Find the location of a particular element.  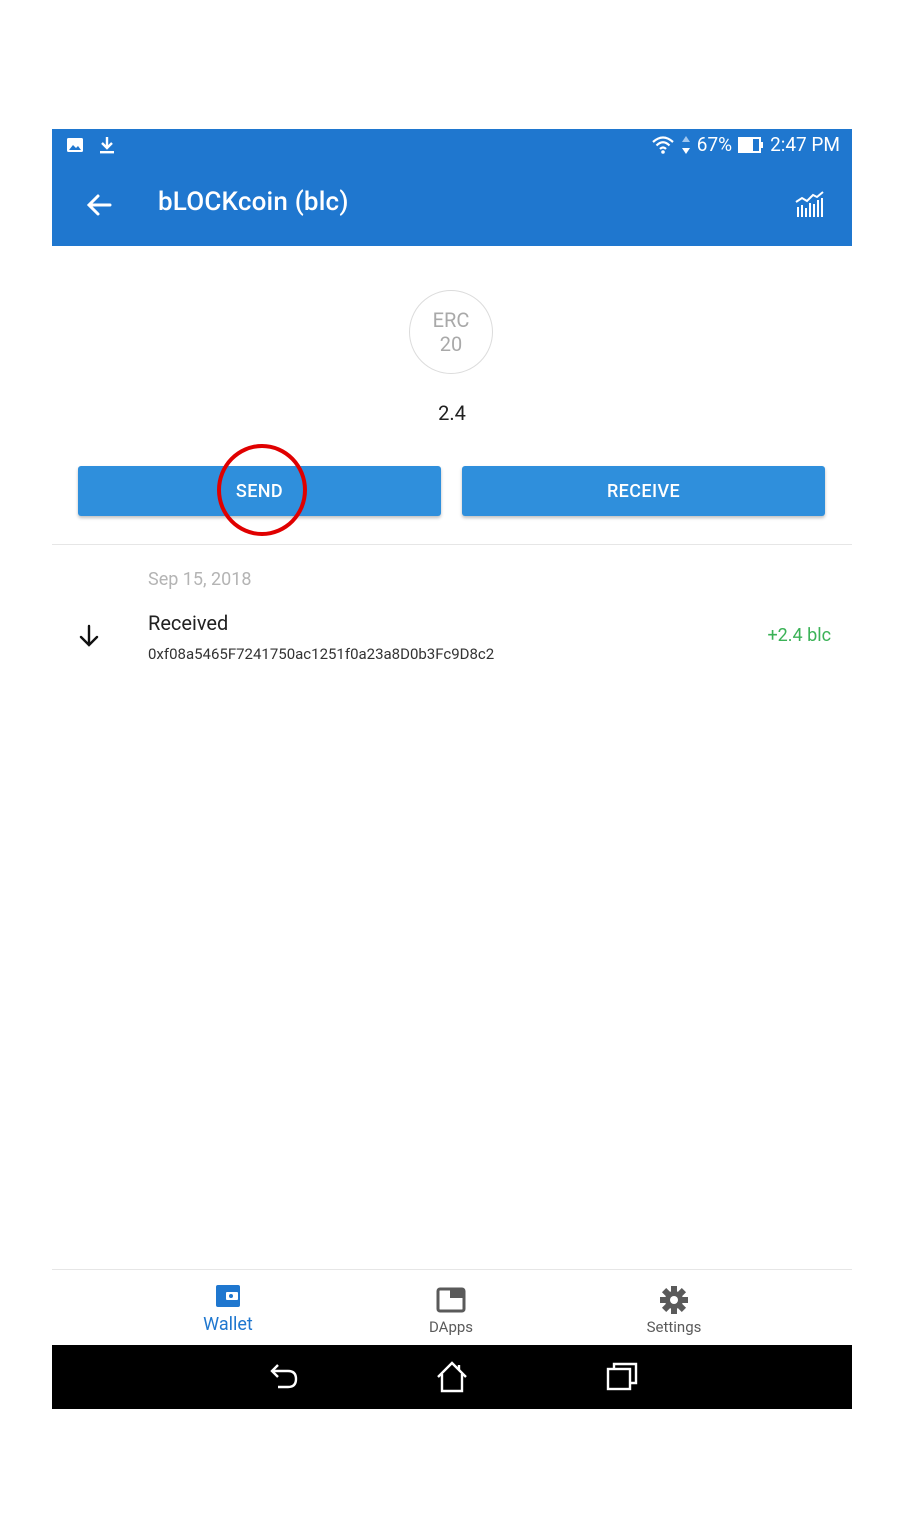

nav-label-settings: Settings is located at coordinates (674, 1327).